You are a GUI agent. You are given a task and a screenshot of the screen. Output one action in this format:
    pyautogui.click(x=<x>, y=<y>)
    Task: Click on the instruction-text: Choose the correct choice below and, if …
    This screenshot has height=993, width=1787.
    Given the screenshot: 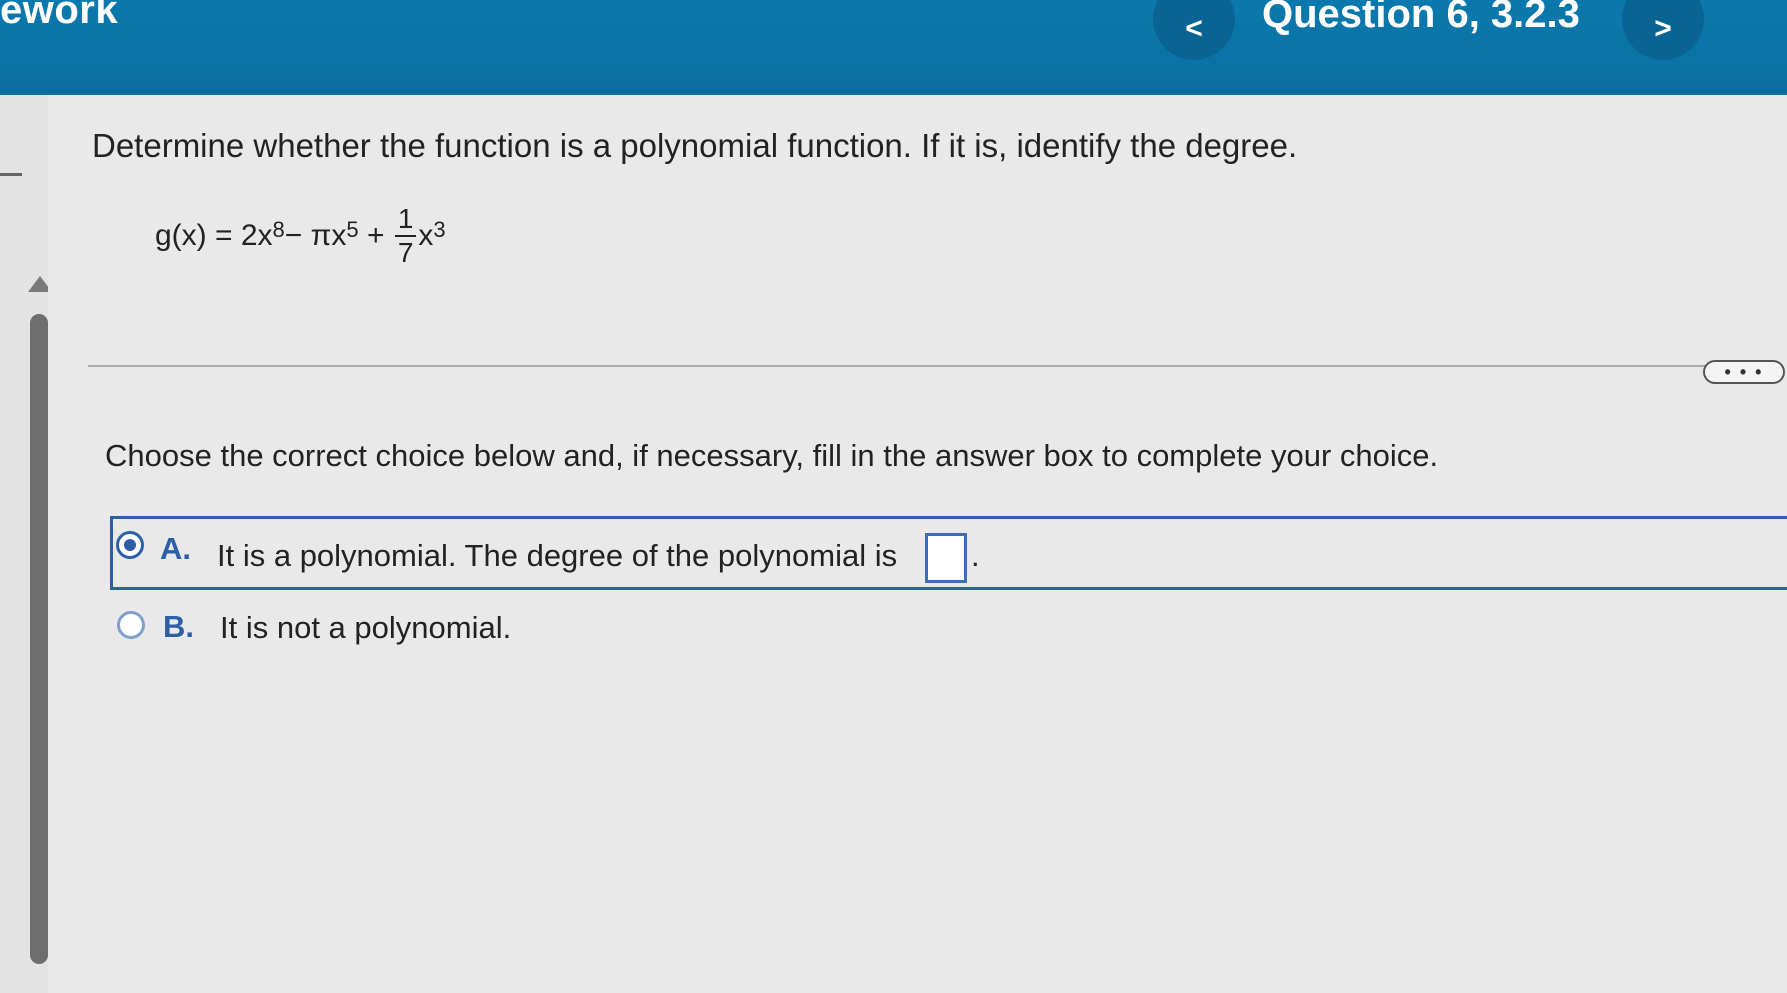 What is the action you would take?
    pyautogui.click(x=772, y=455)
    